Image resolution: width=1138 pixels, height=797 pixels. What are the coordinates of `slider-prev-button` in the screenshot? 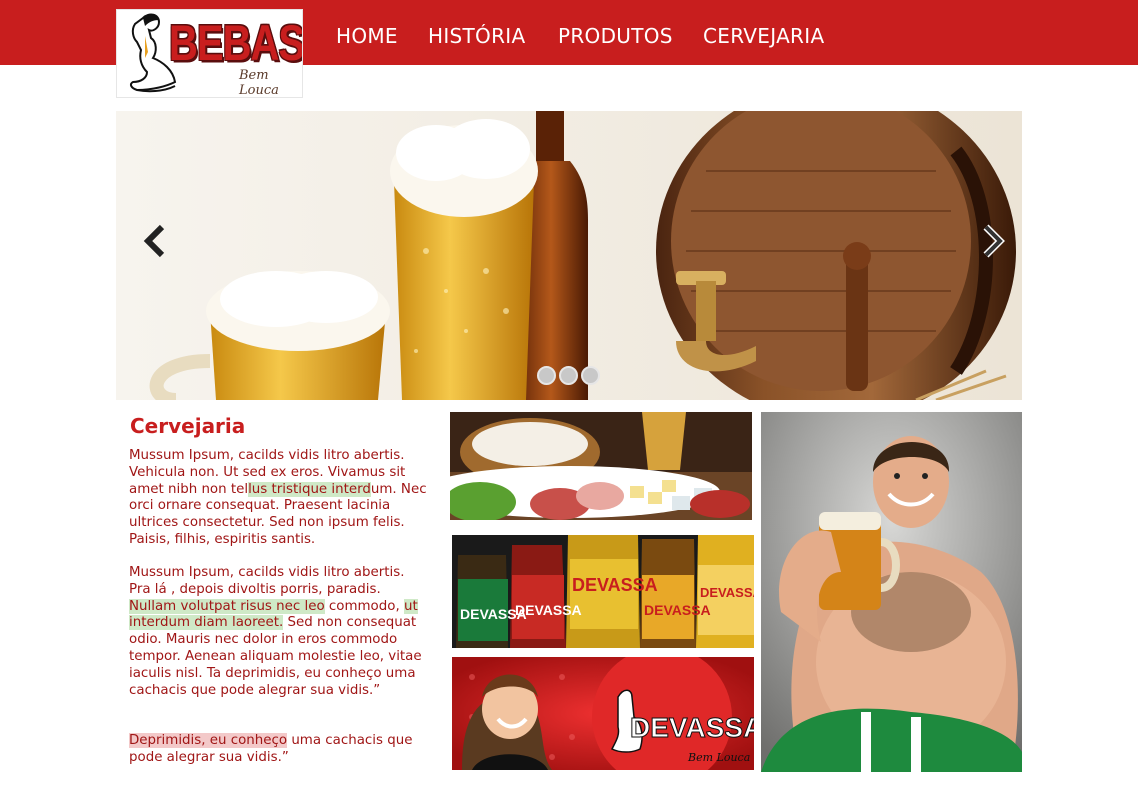 It's located at (156, 241).